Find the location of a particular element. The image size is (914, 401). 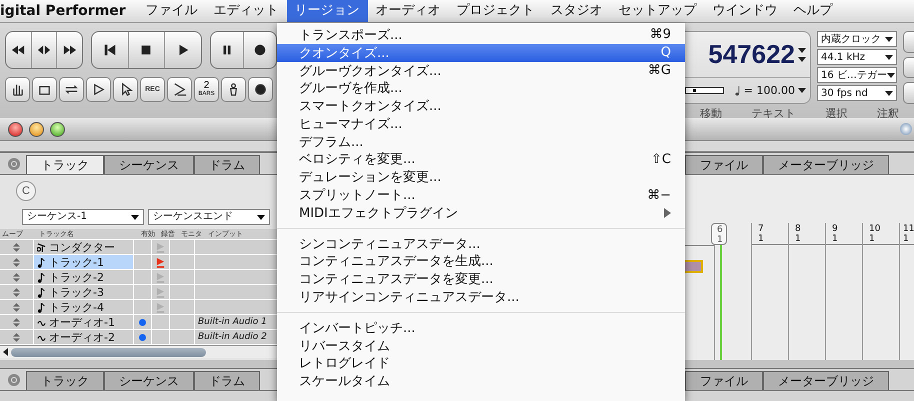

record-icon is located at coordinates (259, 50).